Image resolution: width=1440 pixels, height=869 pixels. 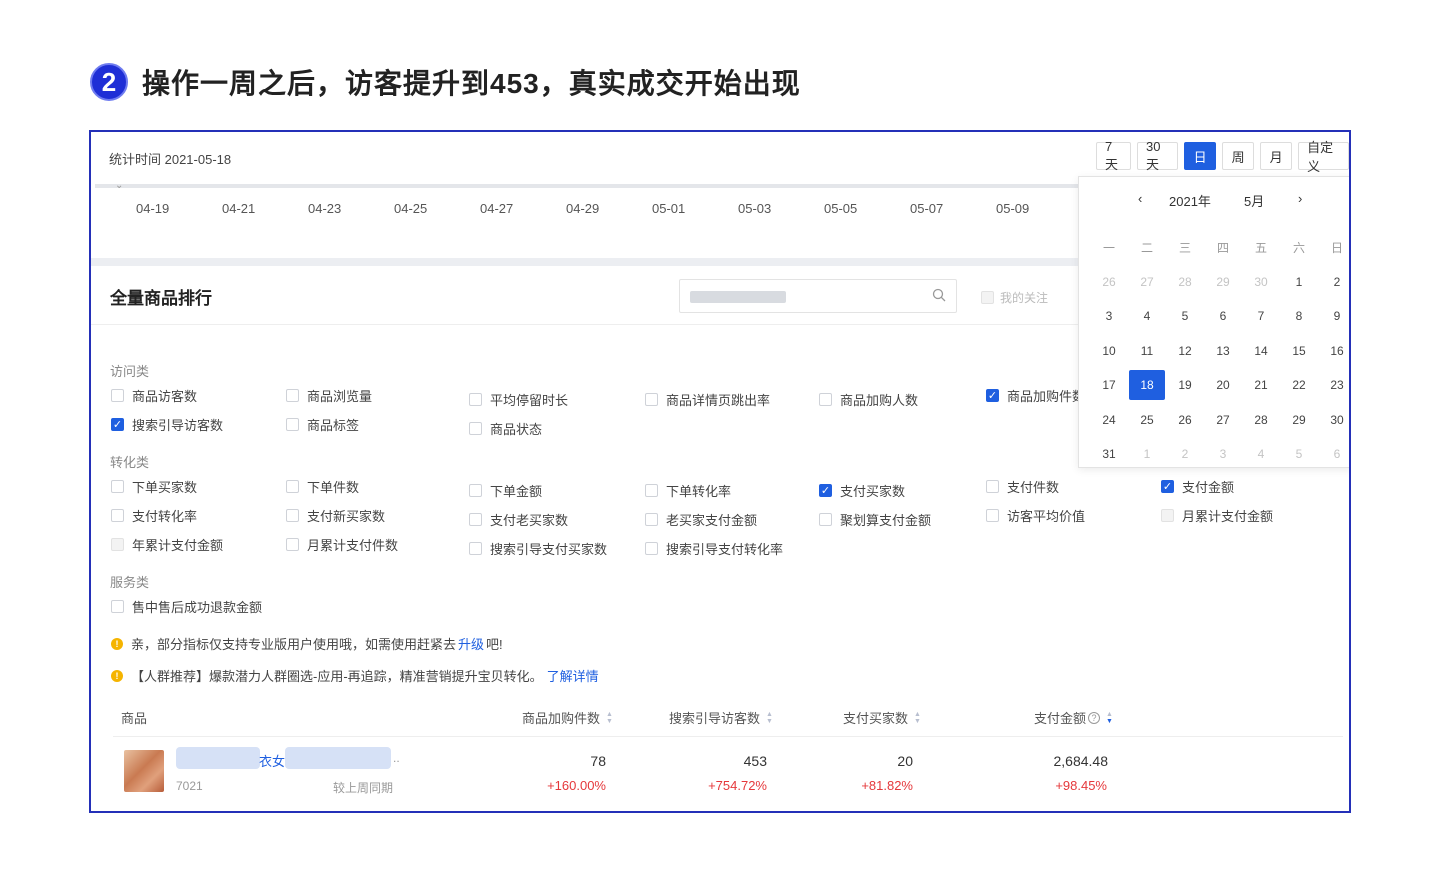 I want to click on metric-checkbox: 月累计支付金额, so click(x=1217, y=515).